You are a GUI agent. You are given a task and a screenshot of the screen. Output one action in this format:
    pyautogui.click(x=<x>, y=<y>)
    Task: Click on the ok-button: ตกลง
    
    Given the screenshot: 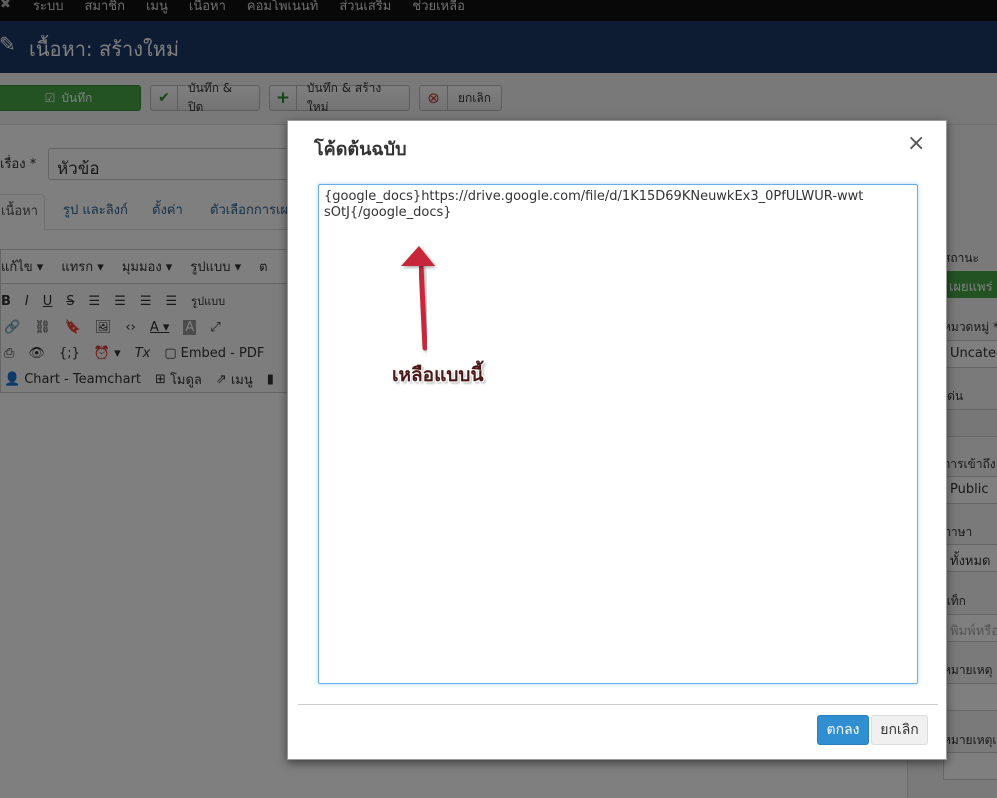 What is the action you would take?
    pyautogui.click(x=843, y=730)
    